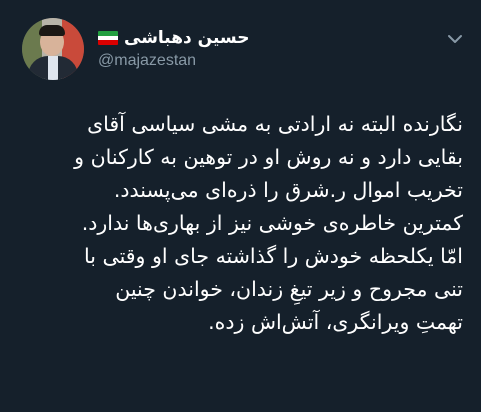 Image resolution: width=481 pixels, height=412 pixels. I want to click on iran-flag-icon, so click(108, 38).